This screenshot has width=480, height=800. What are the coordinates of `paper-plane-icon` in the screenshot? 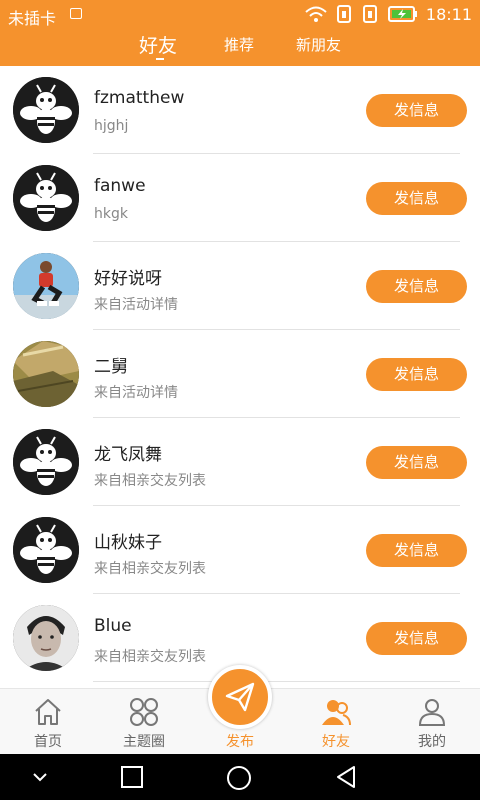 It's located at (240, 697).